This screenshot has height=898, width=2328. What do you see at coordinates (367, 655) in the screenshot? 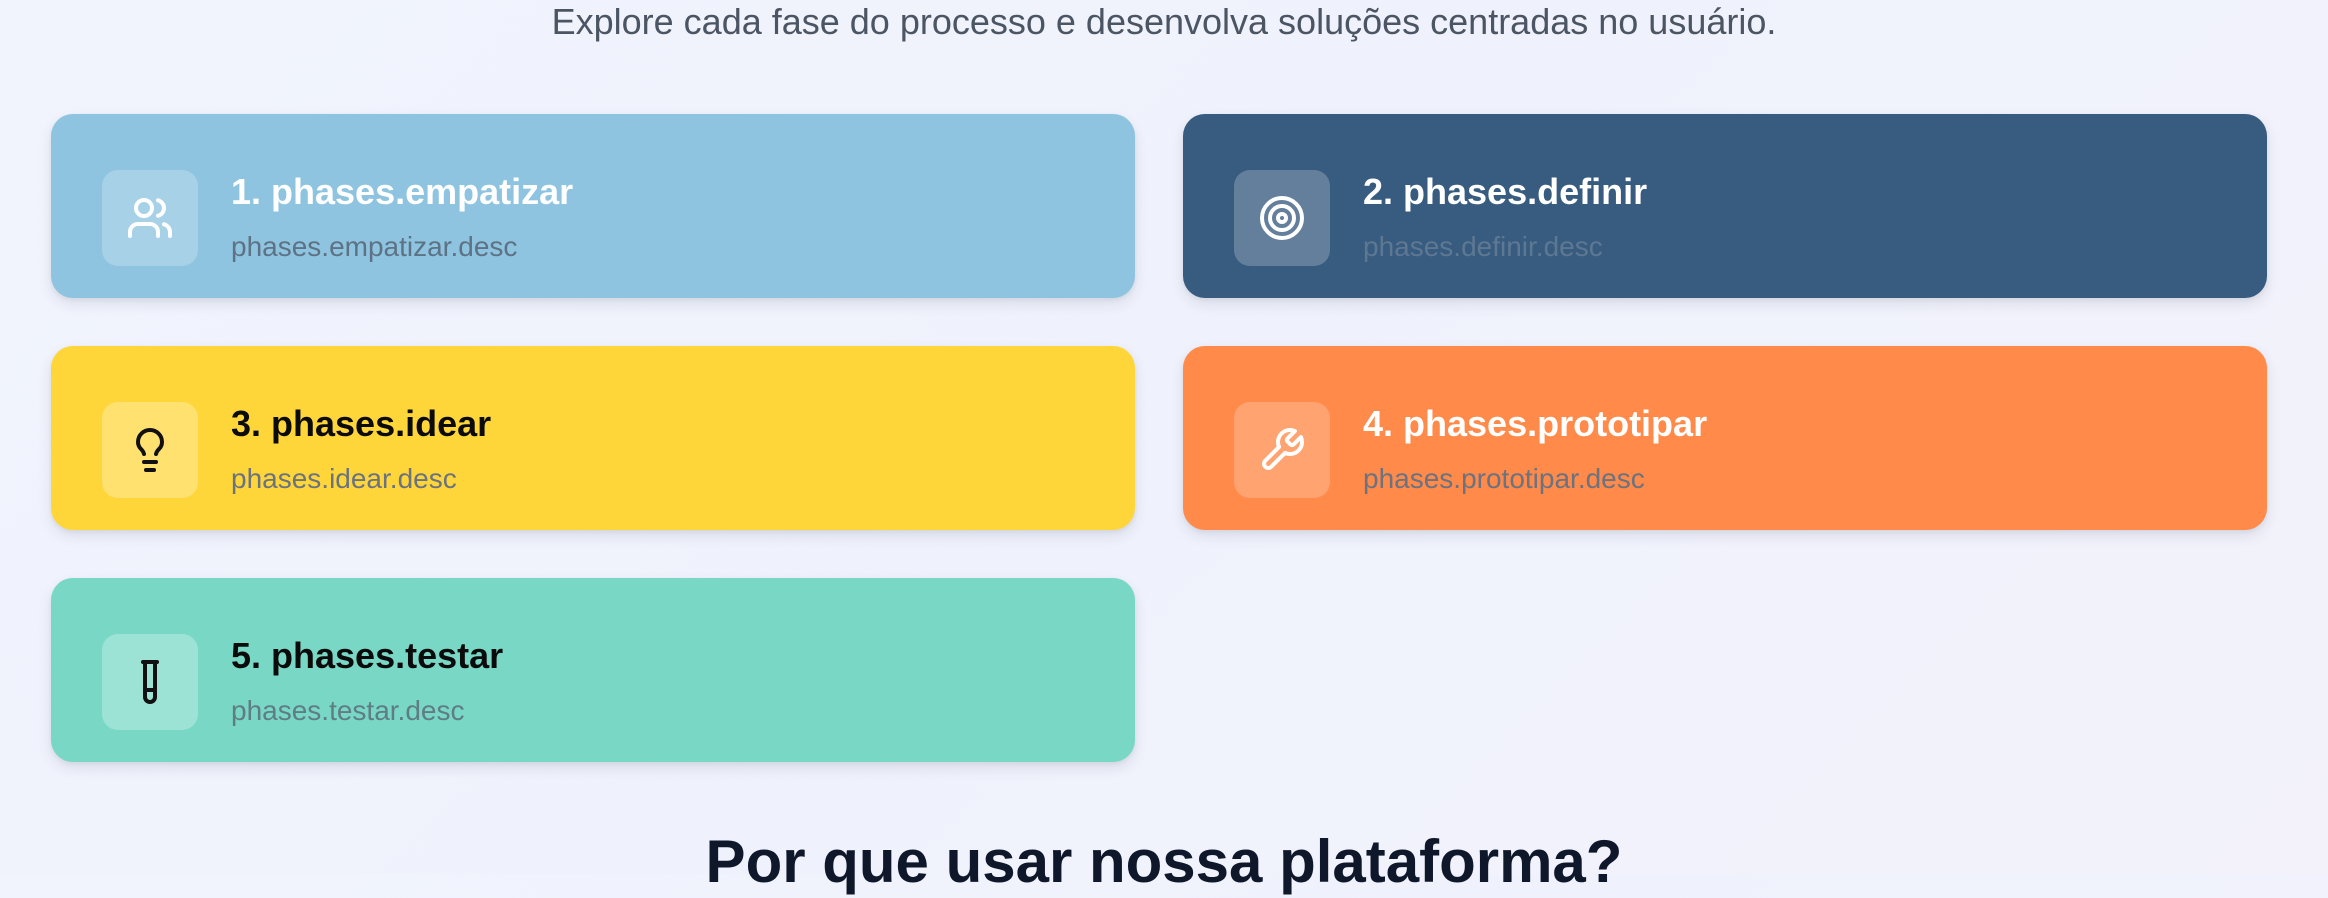
I see `phase-title: 5. phases.testar` at bounding box center [367, 655].